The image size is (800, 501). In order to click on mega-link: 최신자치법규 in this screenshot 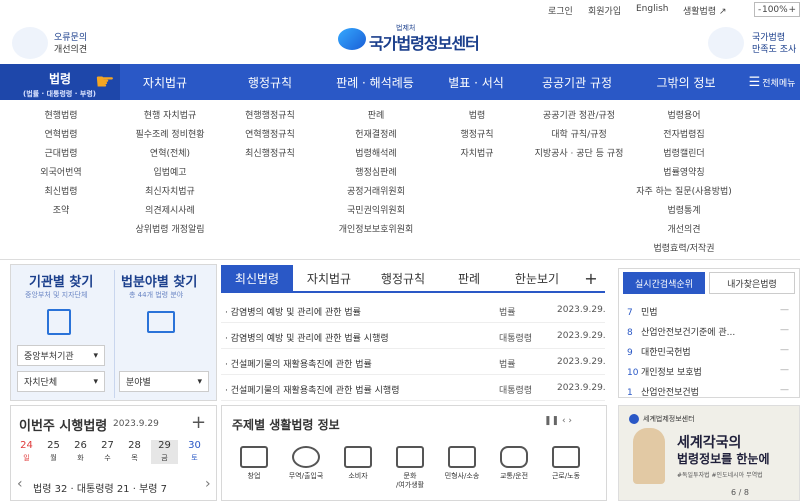, I will do `click(170, 195)`.